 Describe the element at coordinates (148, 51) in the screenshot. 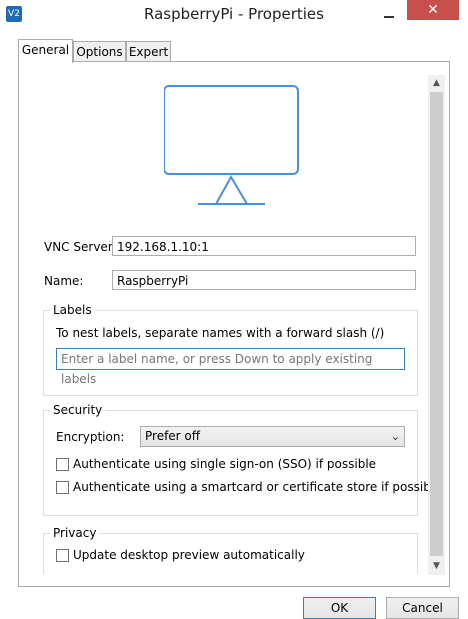

I see `tab-expert: Expert` at that location.